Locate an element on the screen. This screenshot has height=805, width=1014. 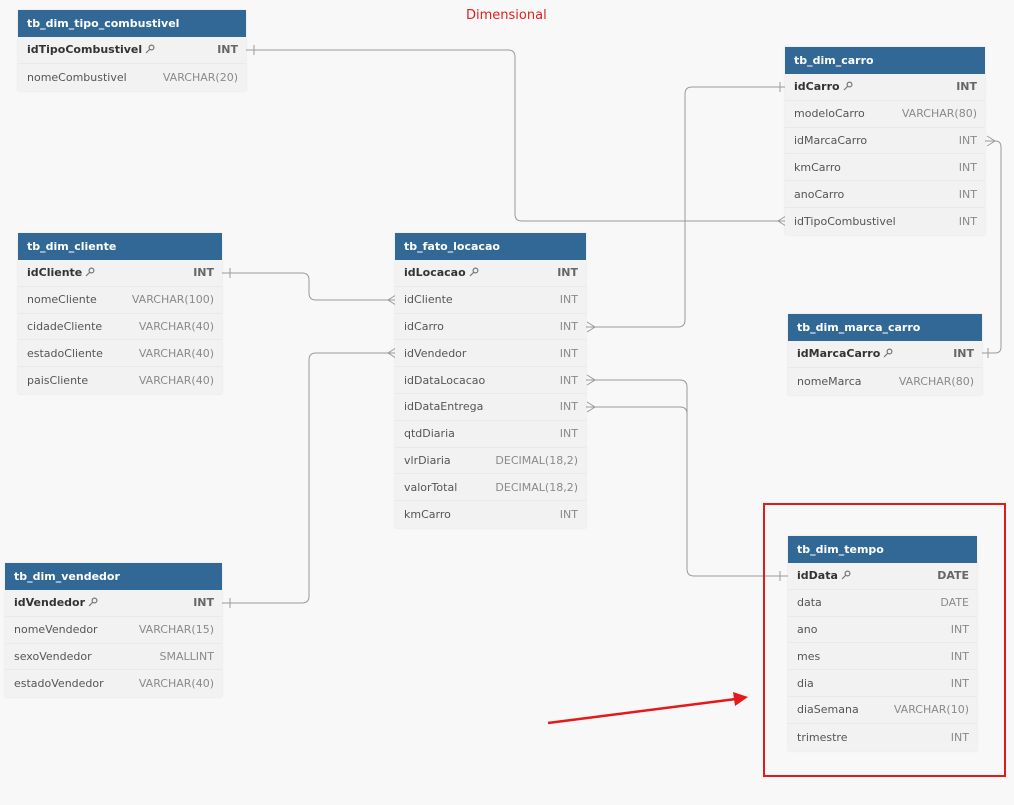
field-name: nomeCliente is located at coordinates (62, 300).